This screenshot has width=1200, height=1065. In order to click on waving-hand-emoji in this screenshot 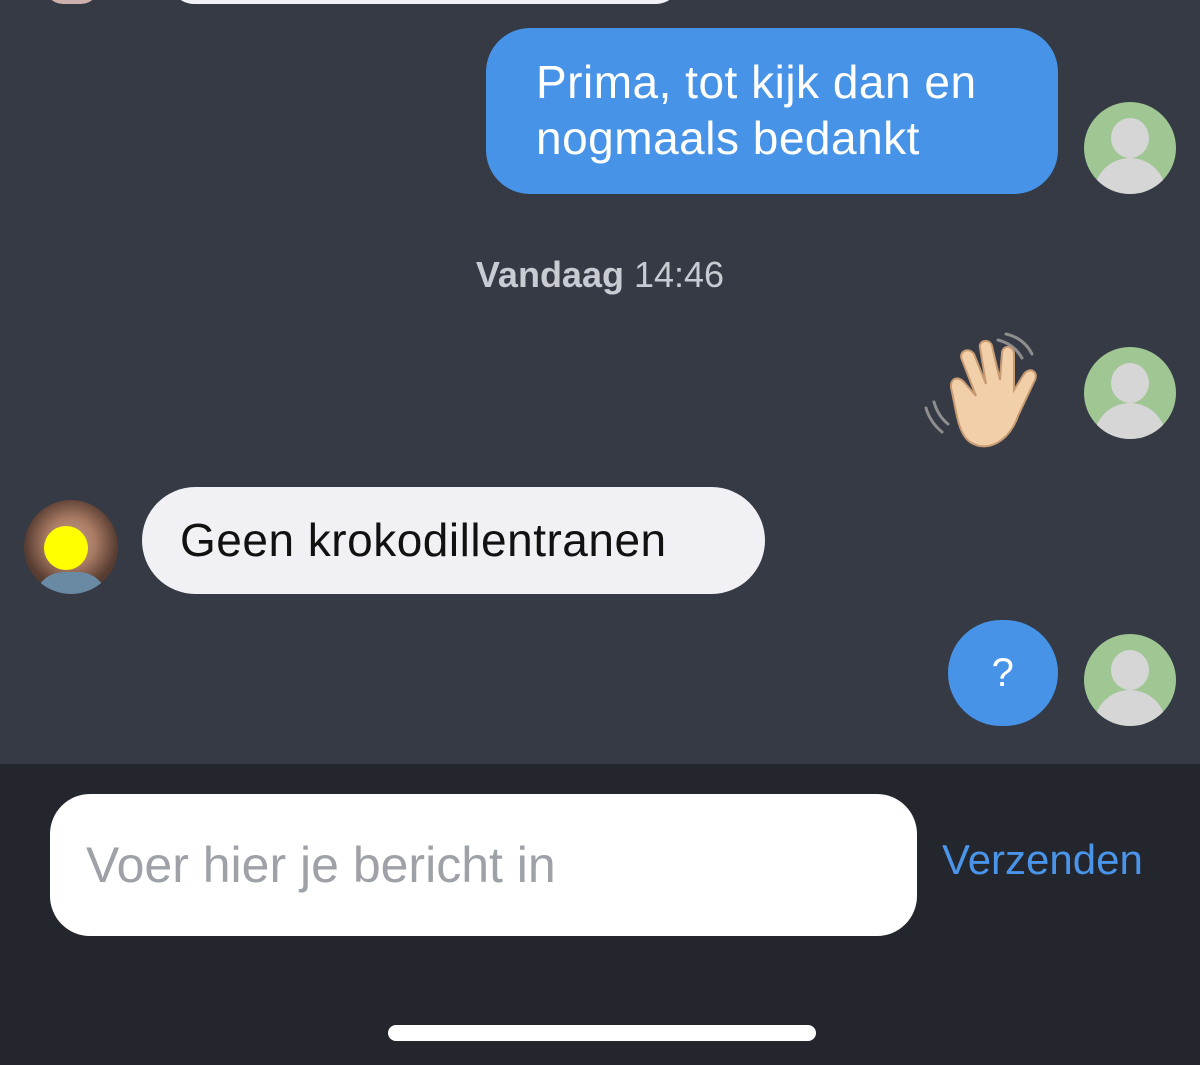, I will do `click(984, 393)`.